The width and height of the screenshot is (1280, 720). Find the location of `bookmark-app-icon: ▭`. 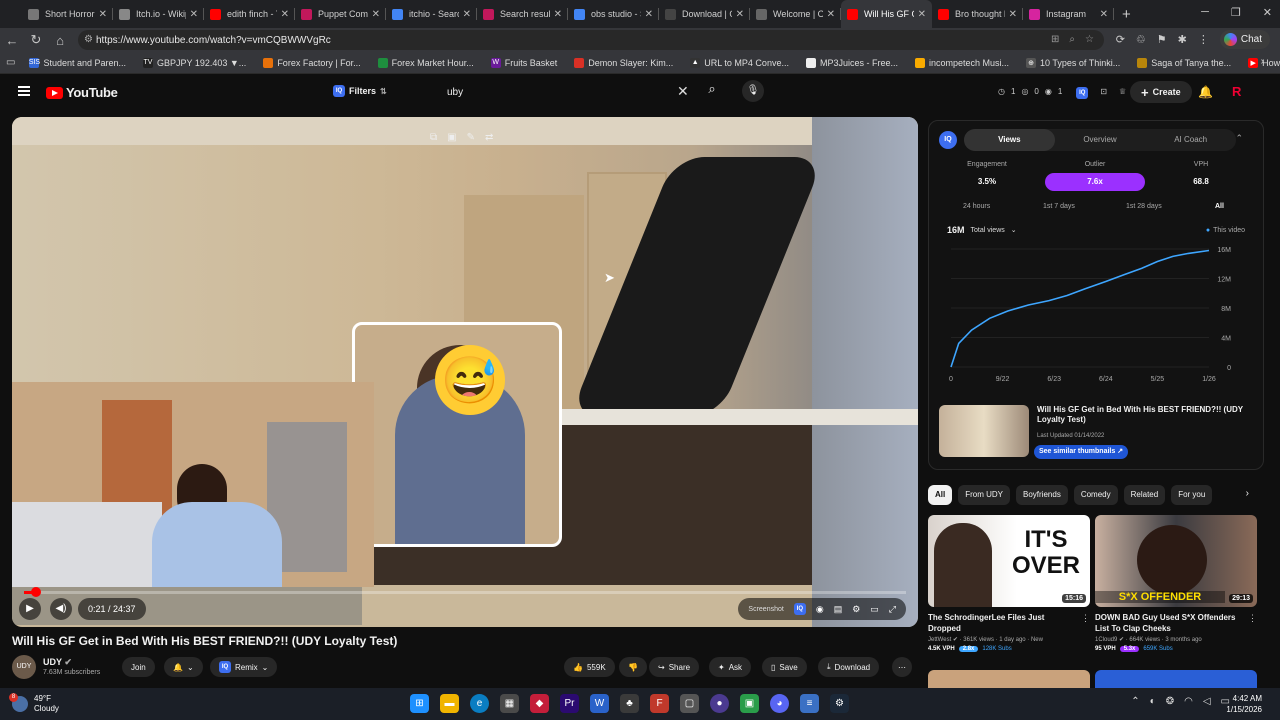

bookmark-app-icon: ▭ is located at coordinates (10, 62).